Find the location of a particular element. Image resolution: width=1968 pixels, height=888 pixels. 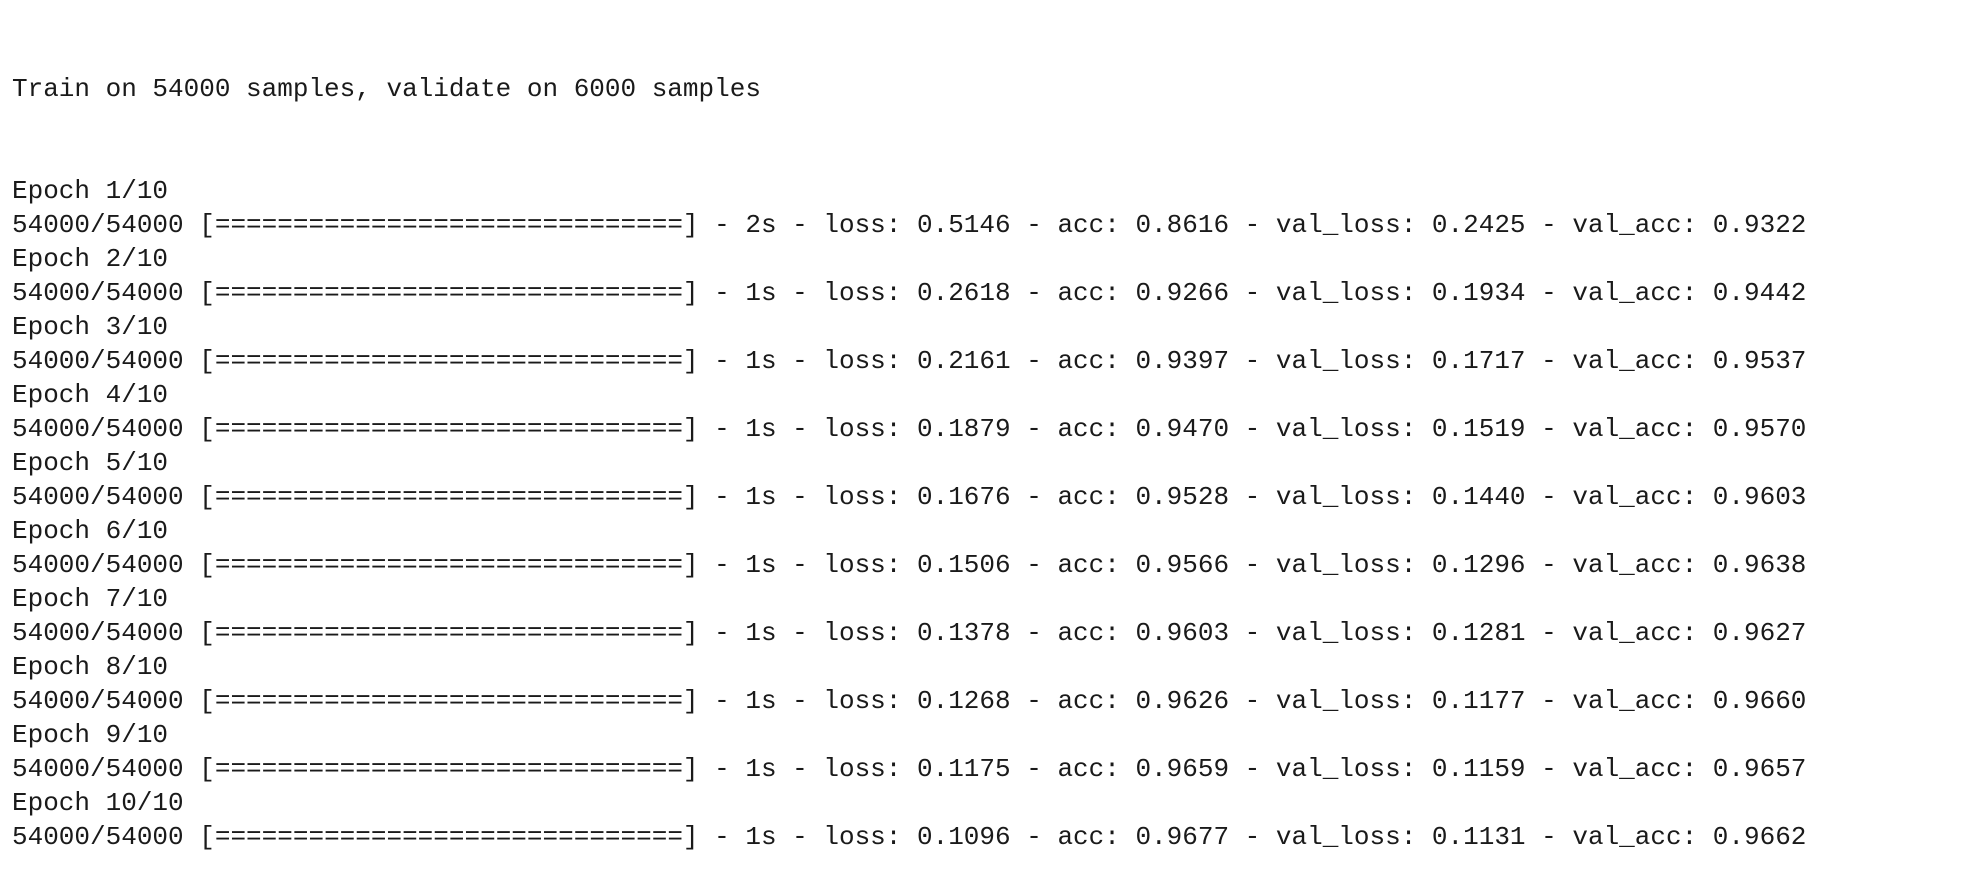

acc-value: 0.9626 is located at coordinates (1182, 701).